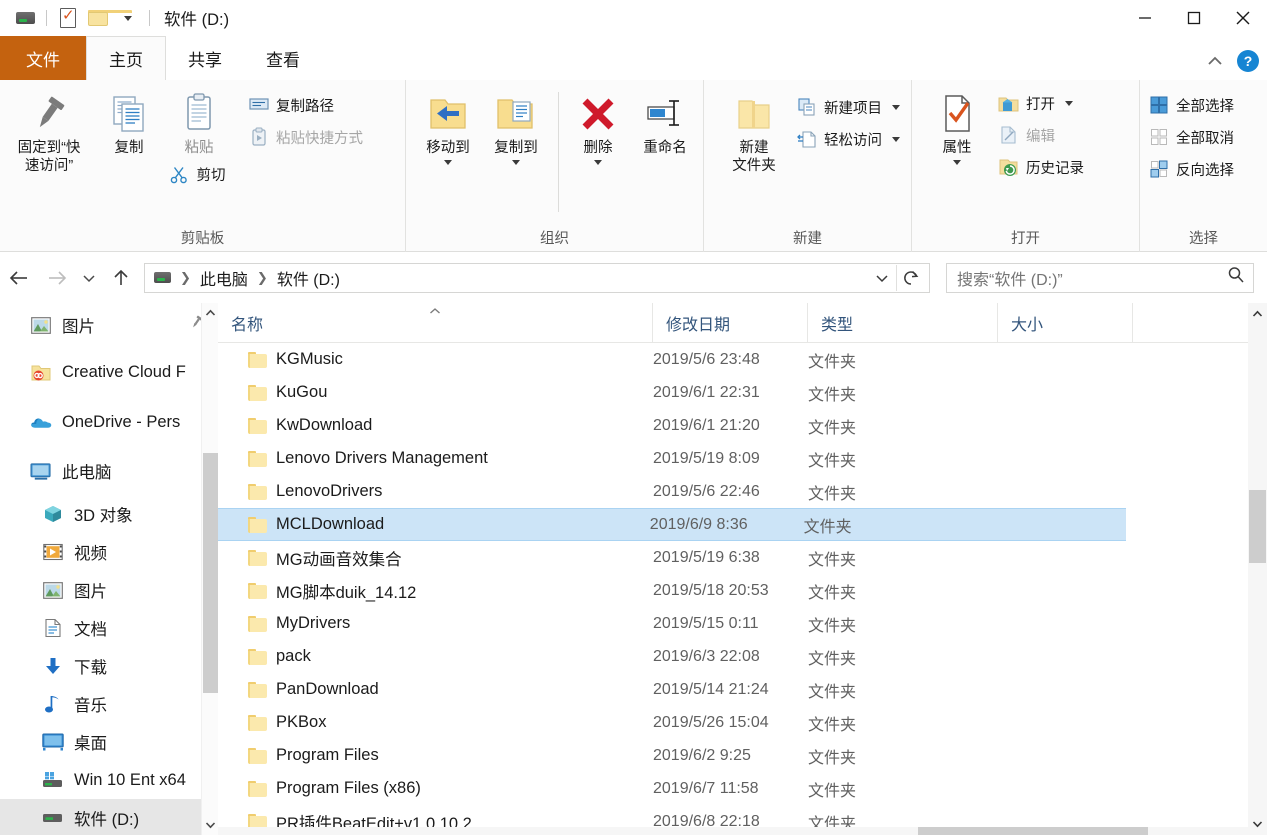 This screenshot has height=835, width=1267. Describe the element at coordinates (307, 105) in the screenshot. I see `copy-path-button: 复制路径` at that location.